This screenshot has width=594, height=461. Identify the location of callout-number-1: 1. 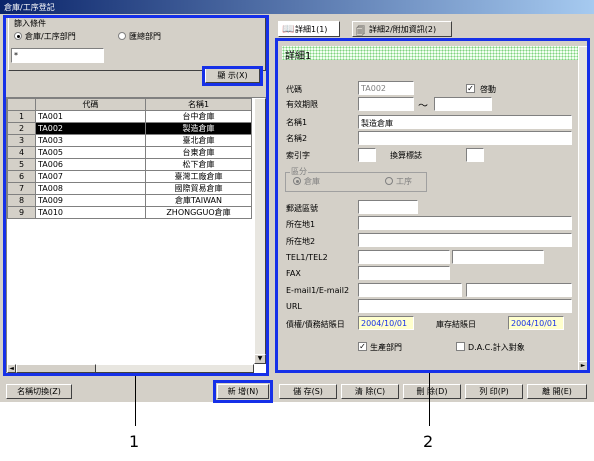
(134, 441).